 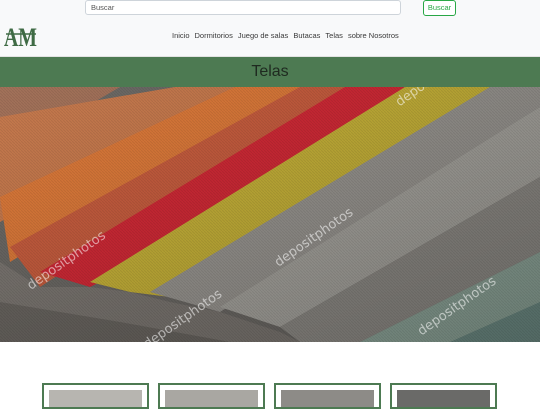 I want to click on logo: AM, so click(x=21, y=36).